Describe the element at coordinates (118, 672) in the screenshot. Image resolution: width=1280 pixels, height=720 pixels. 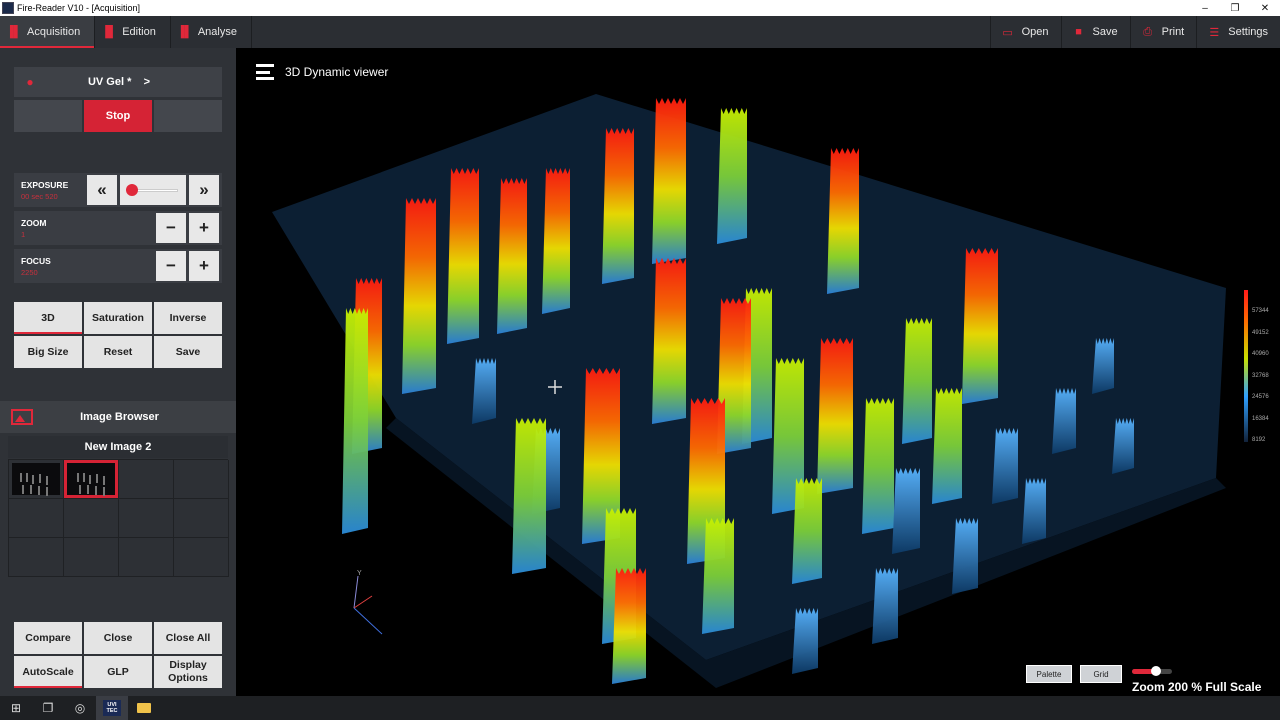
I see `glp-button: GLP` at that location.